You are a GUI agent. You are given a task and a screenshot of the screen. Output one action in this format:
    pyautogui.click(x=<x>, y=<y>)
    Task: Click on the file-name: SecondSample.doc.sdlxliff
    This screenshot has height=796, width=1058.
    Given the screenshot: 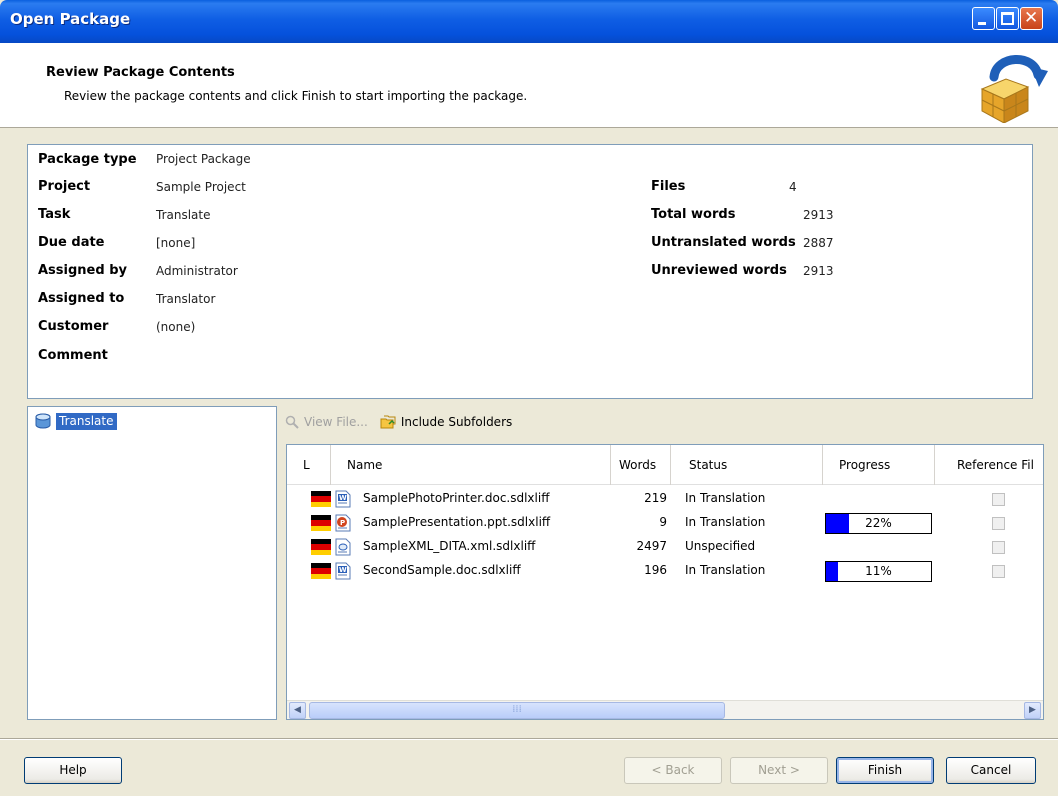 What is the action you would take?
    pyautogui.click(x=442, y=570)
    